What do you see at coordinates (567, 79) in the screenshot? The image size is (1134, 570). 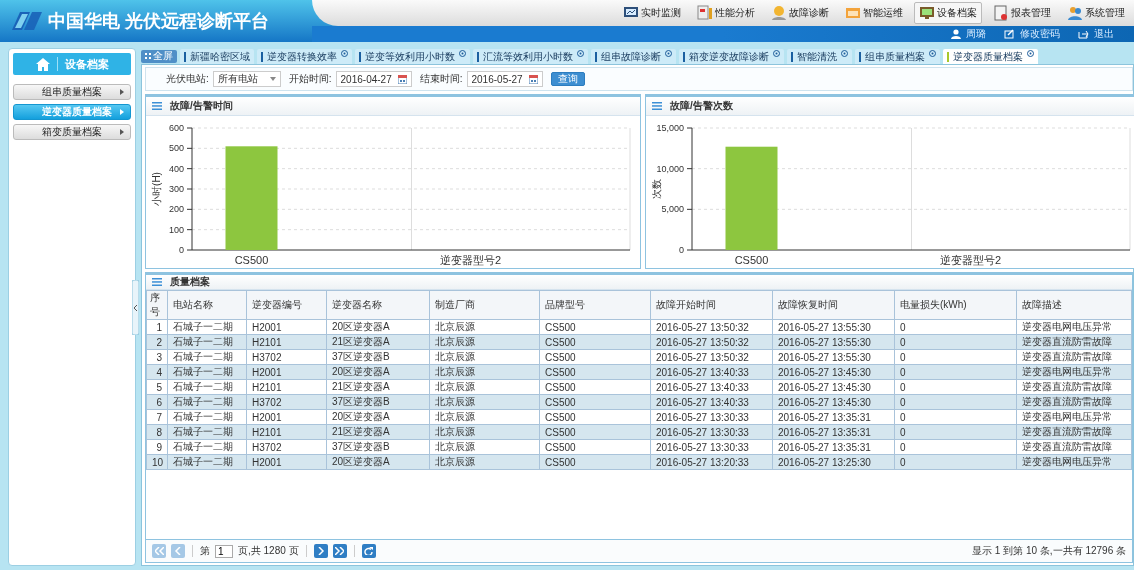 I see `query-button: 查询` at bounding box center [567, 79].